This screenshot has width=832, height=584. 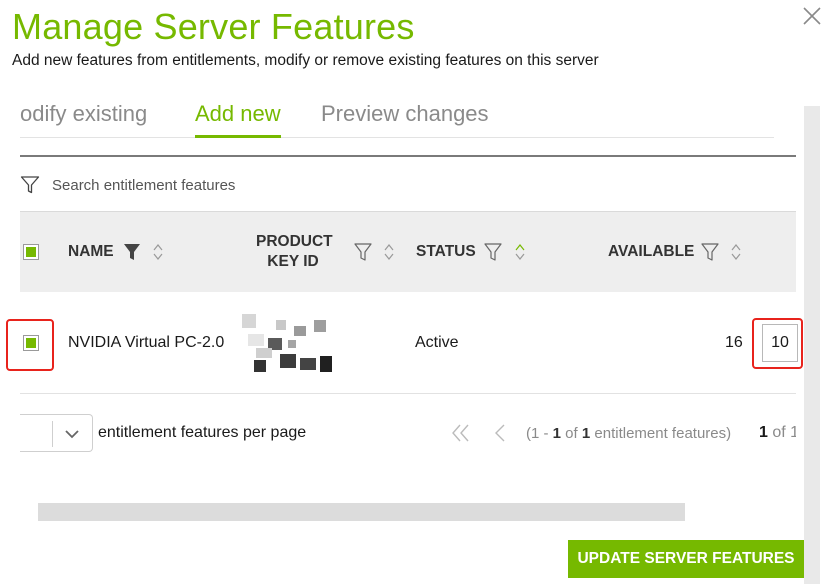 I want to click on filled-funnel-icon, so click(x=132, y=252).